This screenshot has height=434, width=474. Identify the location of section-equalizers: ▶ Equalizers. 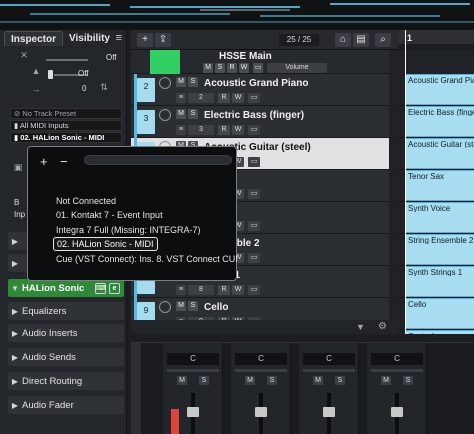
(66, 311).